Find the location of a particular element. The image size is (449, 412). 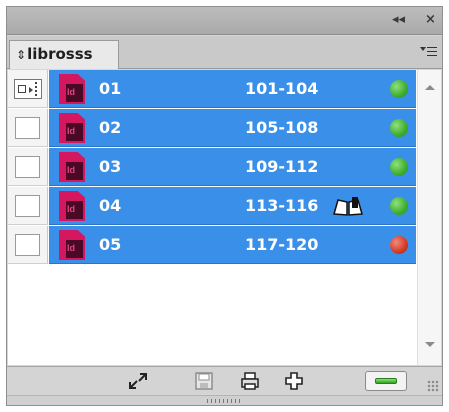

minus-icon is located at coordinates (386, 381).